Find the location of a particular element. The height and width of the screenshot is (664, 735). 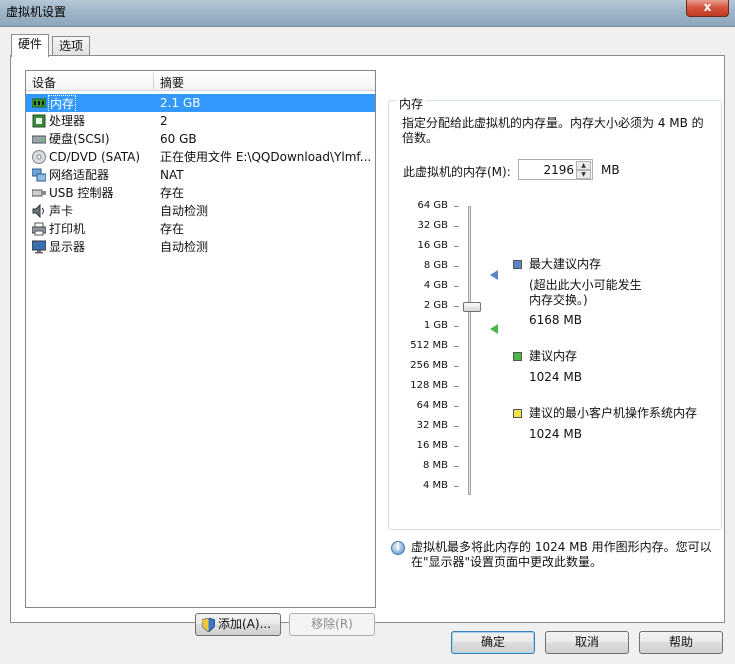

device-name: 网络适配器 is located at coordinates (79, 175).